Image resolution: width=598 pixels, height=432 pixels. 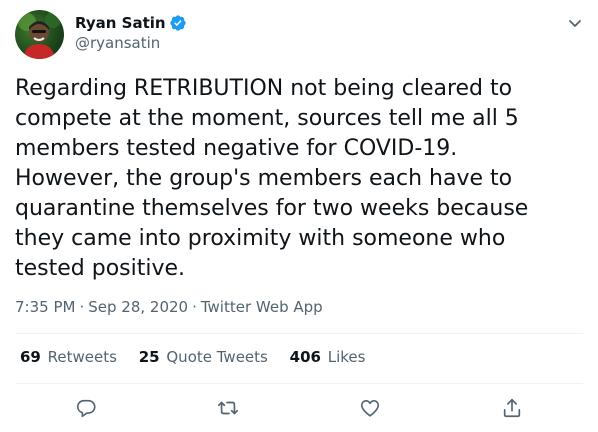 I want to click on likes-stat: 406 Likes, so click(x=328, y=357).